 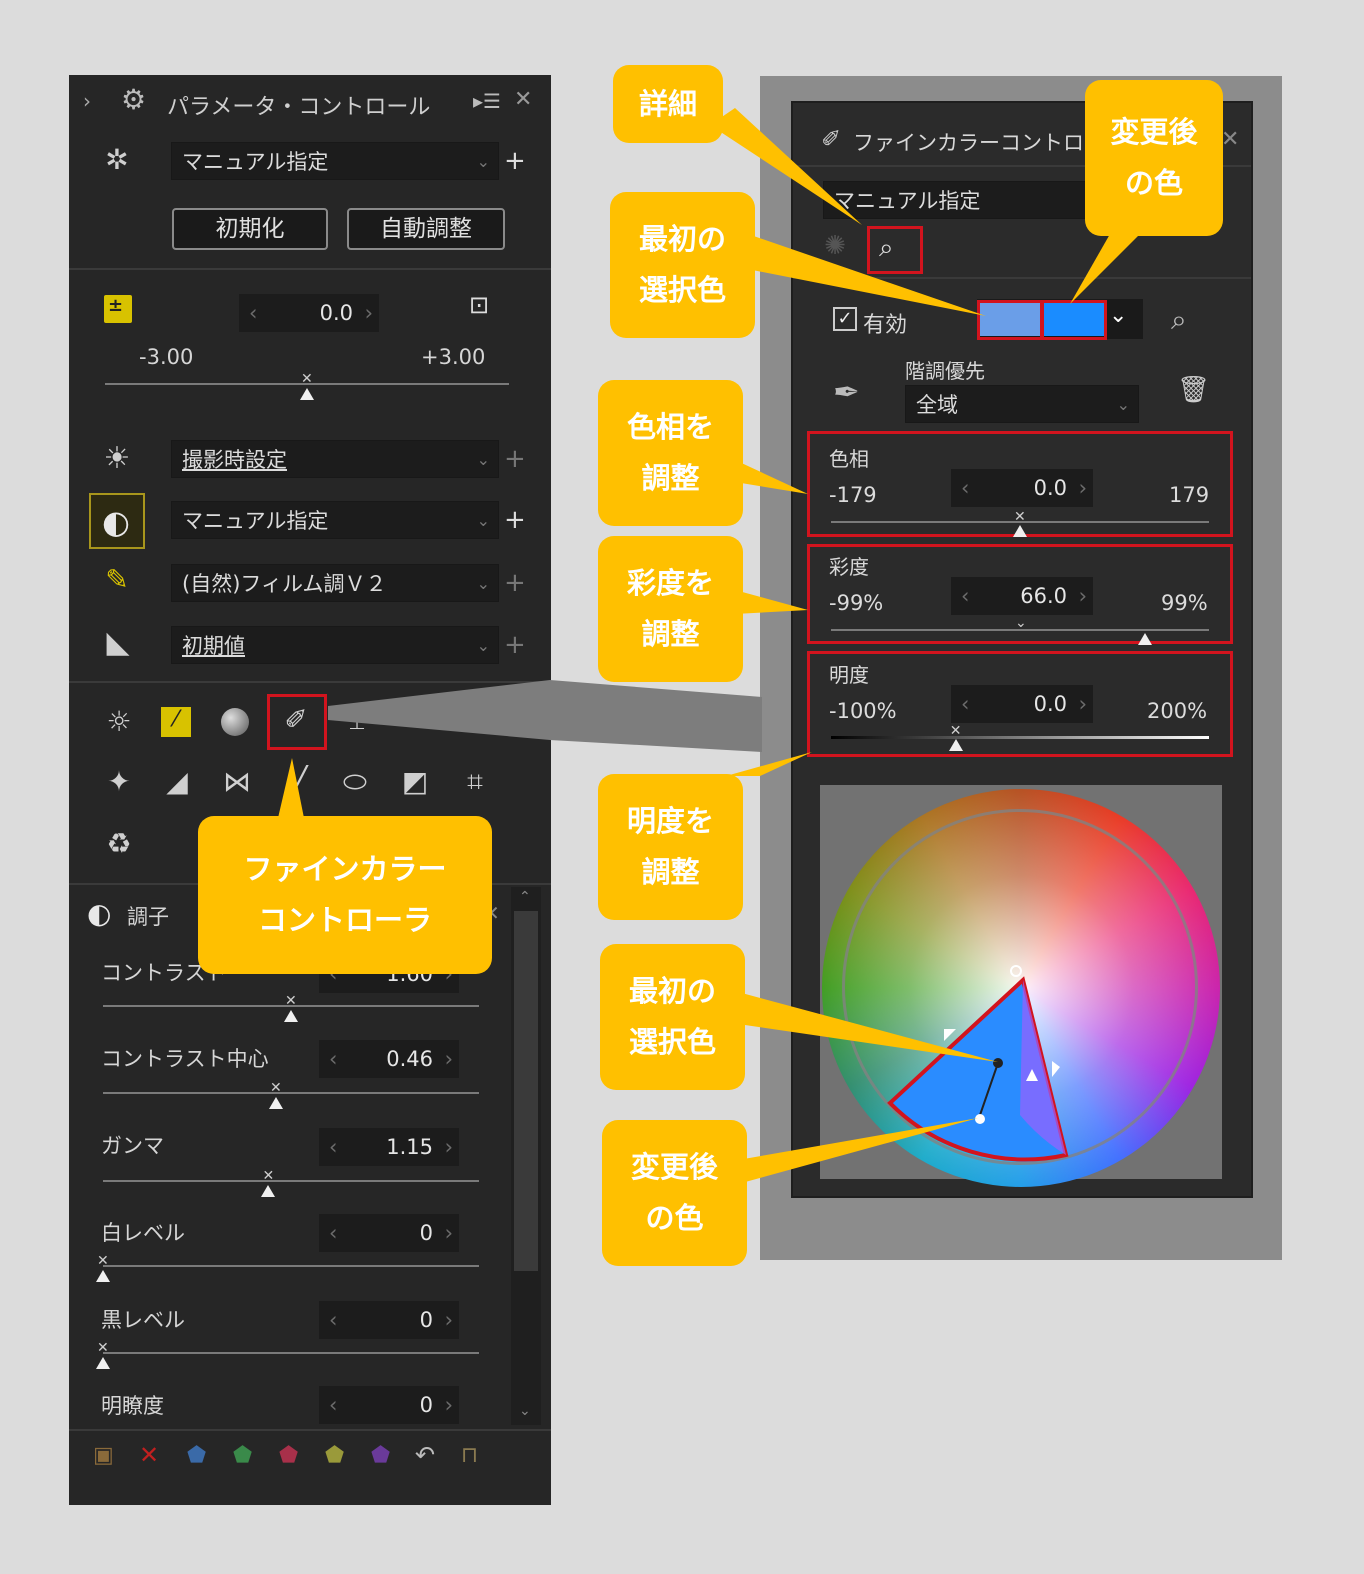 I want to click on adjust-brightness-pointer, so click(x=769, y=764).